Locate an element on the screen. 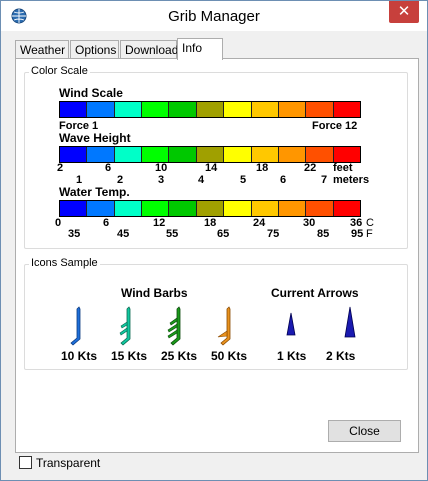  window-close-button: ✕ is located at coordinates (404, 12).